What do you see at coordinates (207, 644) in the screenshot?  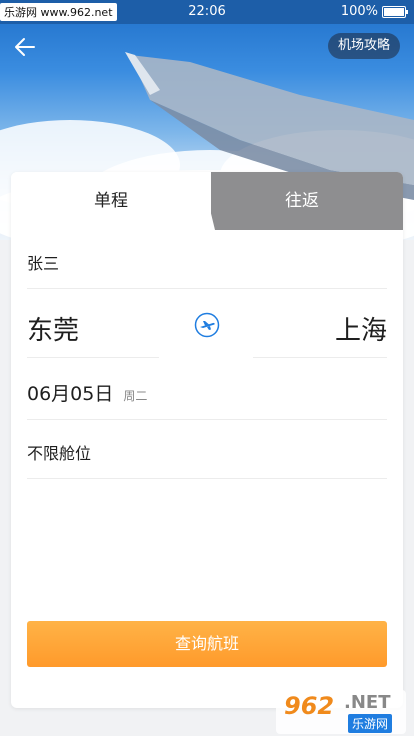 I see `search-flights-button: 查询航班` at bounding box center [207, 644].